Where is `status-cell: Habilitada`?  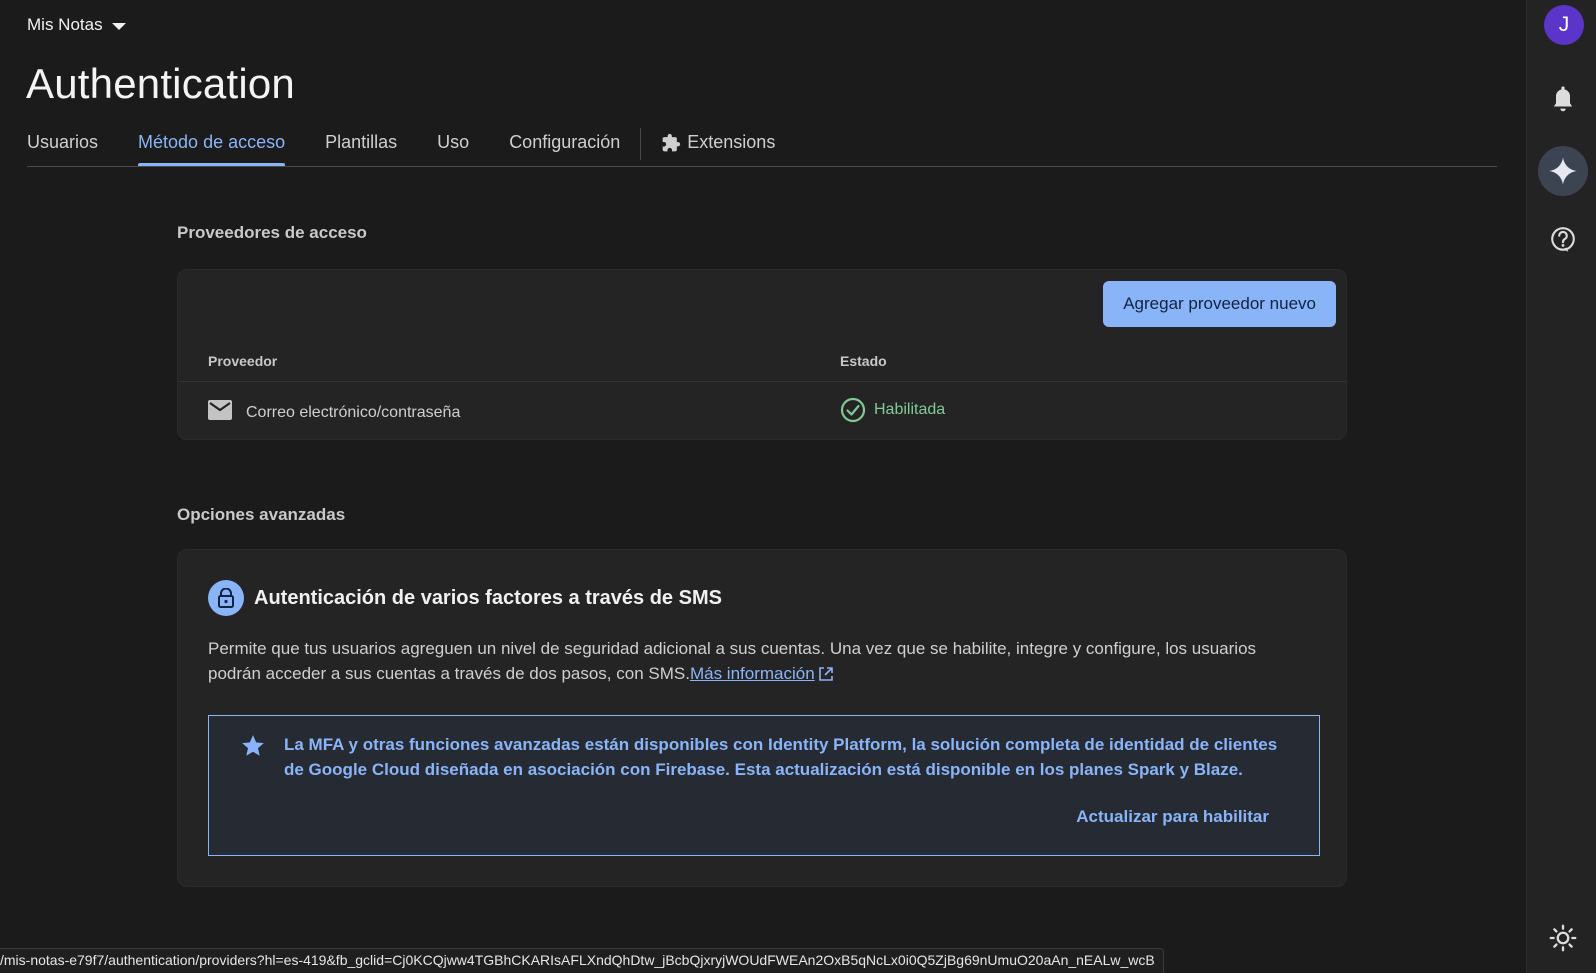
status-cell: Habilitada is located at coordinates (892, 410).